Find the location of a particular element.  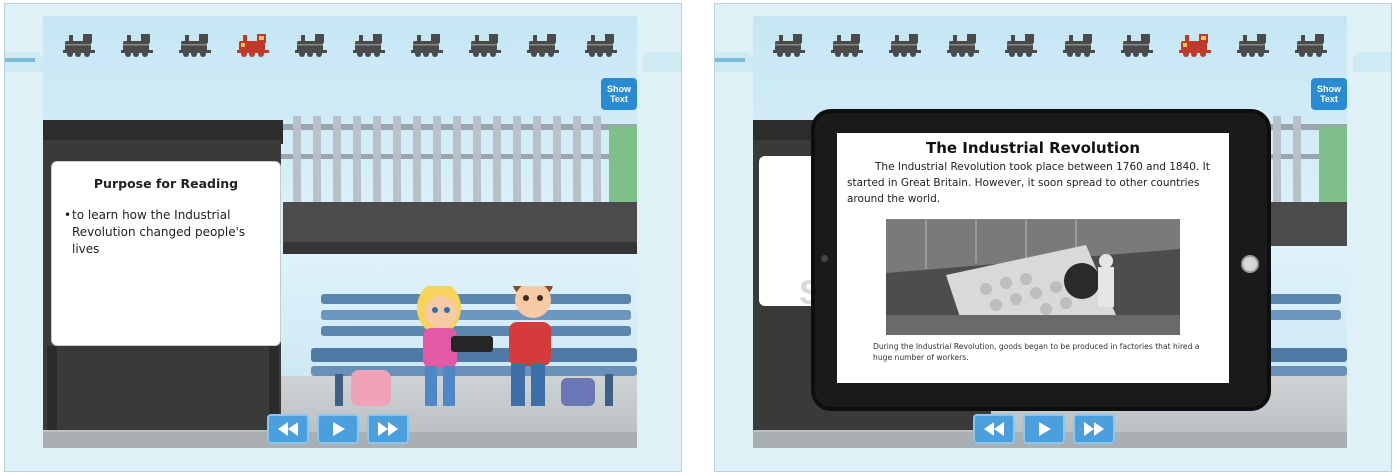

pink-backpack-icon is located at coordinates (371, 388).